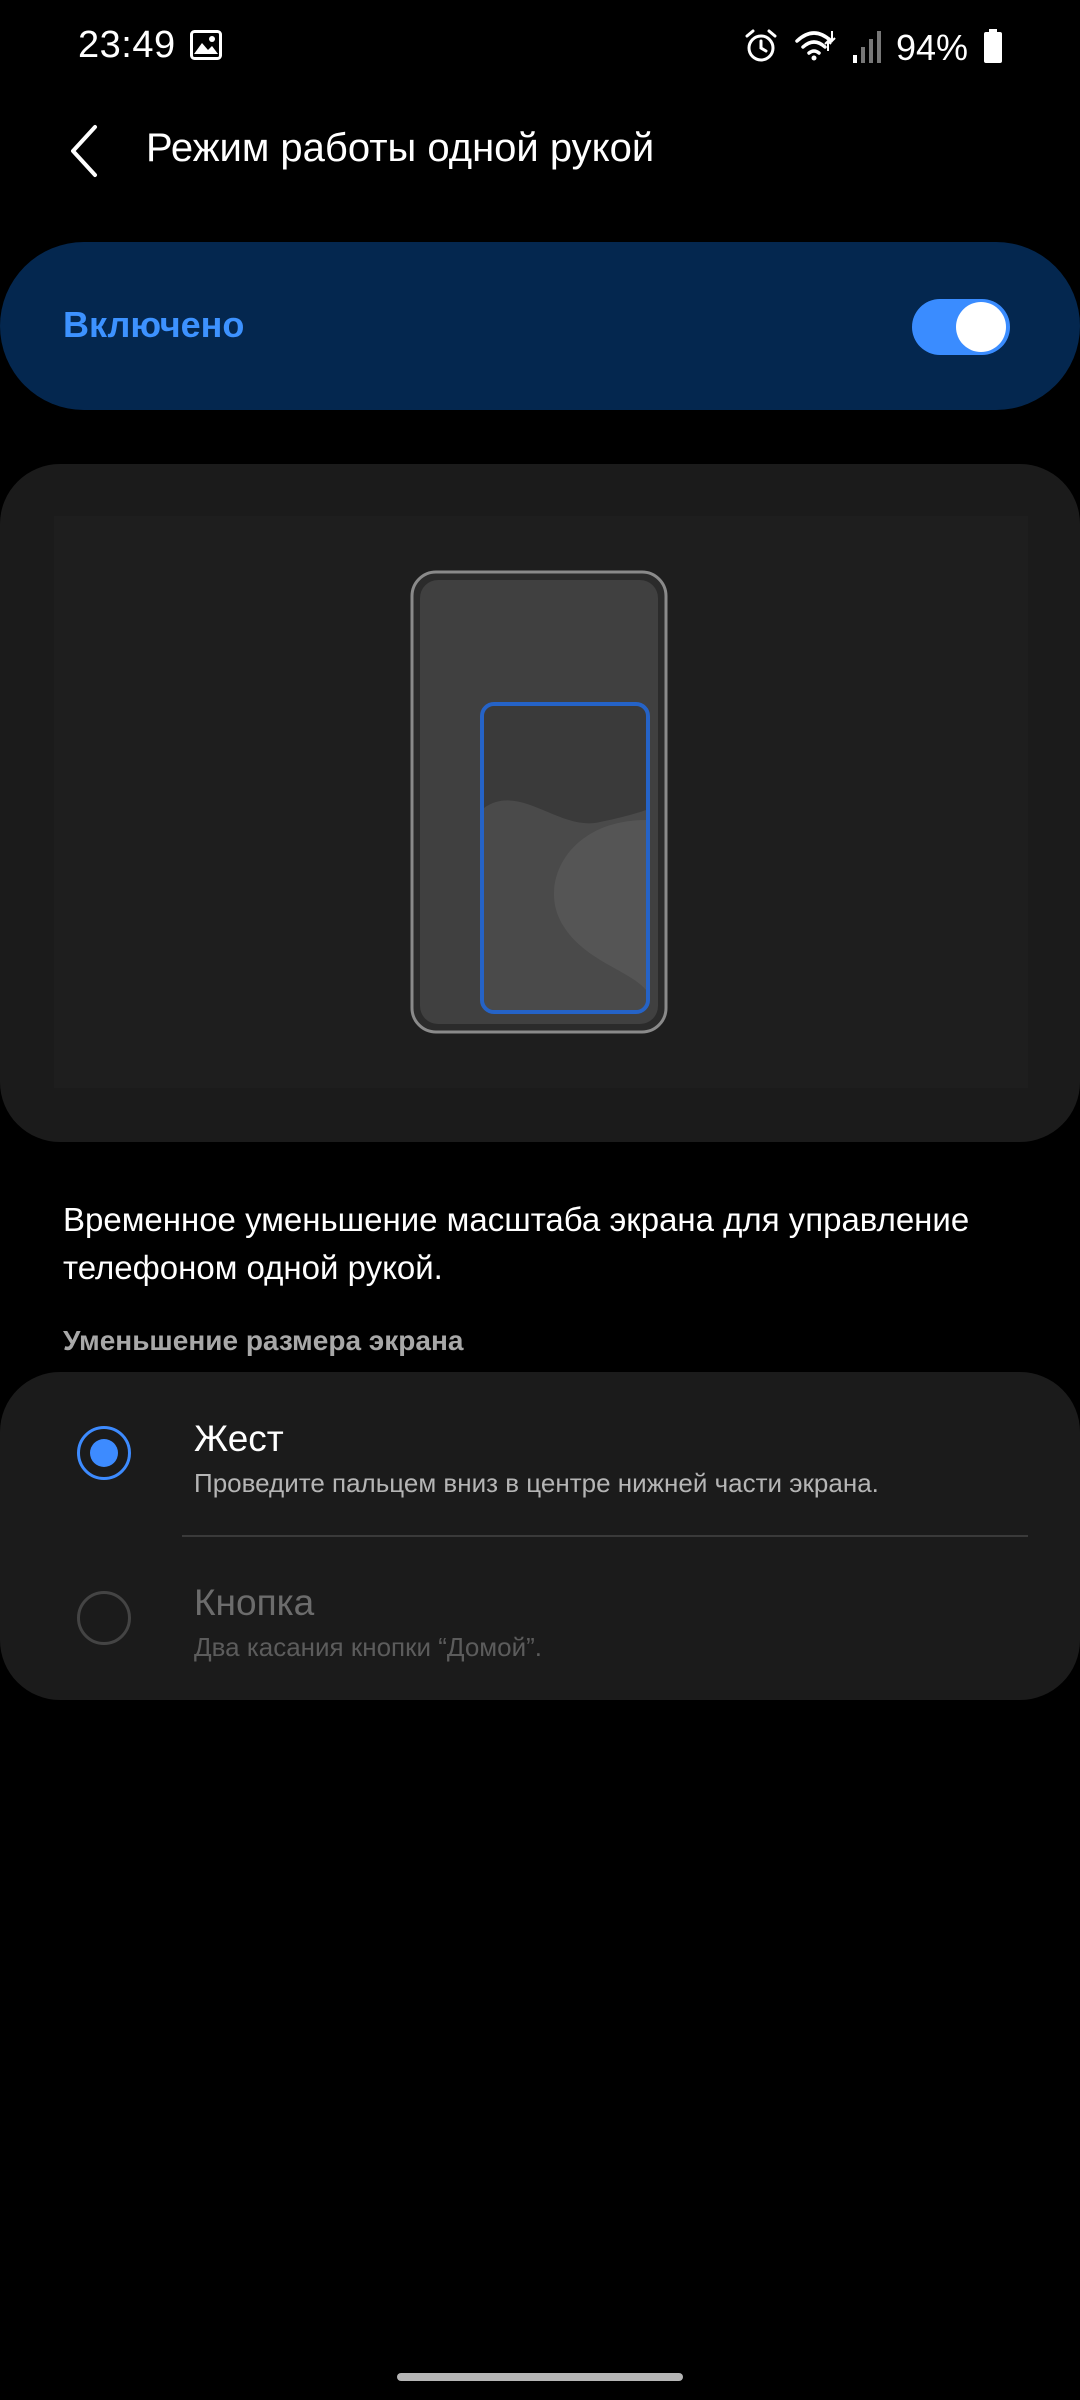  Describe the element at coordinates (104, 1618) in the screenshot. I see `radio-button` at that location.